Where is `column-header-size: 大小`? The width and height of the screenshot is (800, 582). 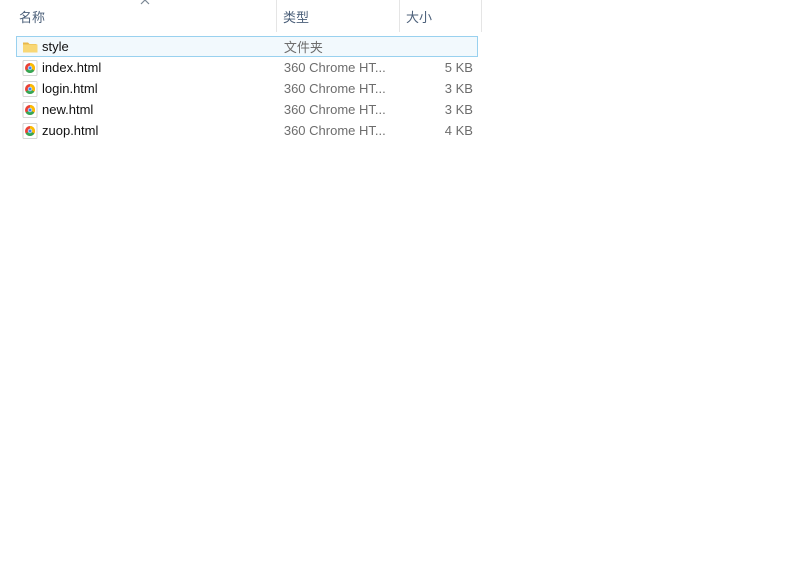
column-header-size: 大小 is located at coordinates (441, 16).